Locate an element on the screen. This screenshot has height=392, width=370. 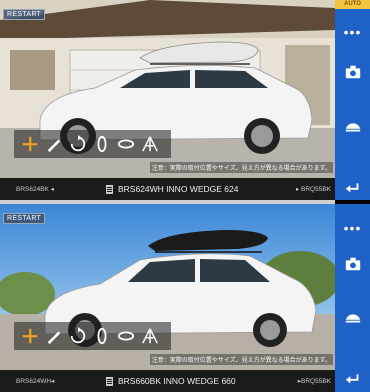
sidebar-top: AUTO ••• is located at coordinates (352, 100).